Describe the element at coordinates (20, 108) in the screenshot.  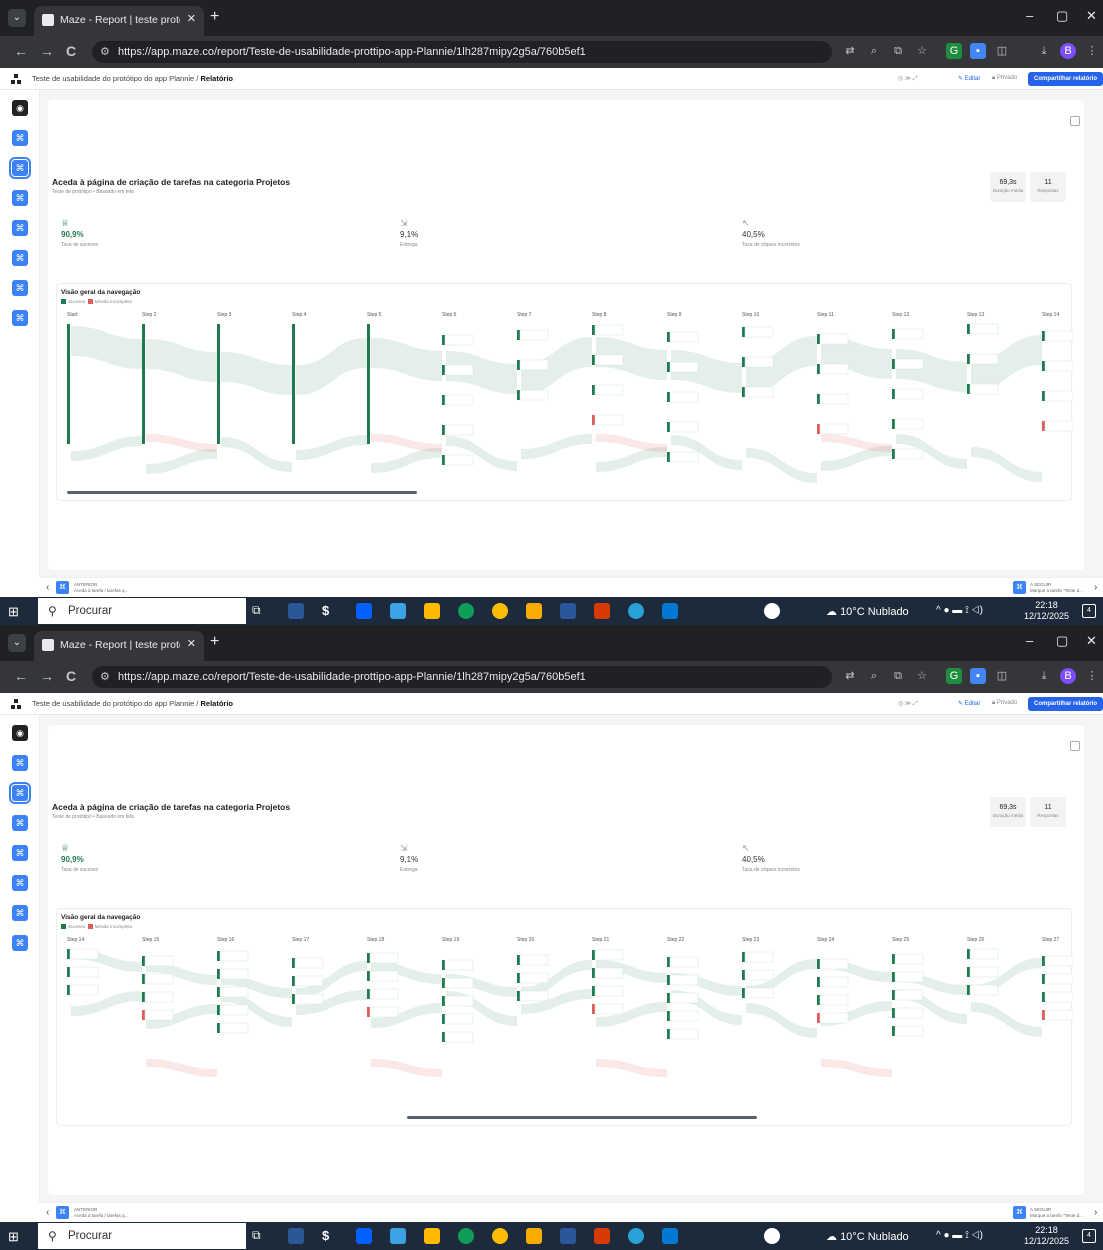
I see `rail-item-overview: ◉` at that location.